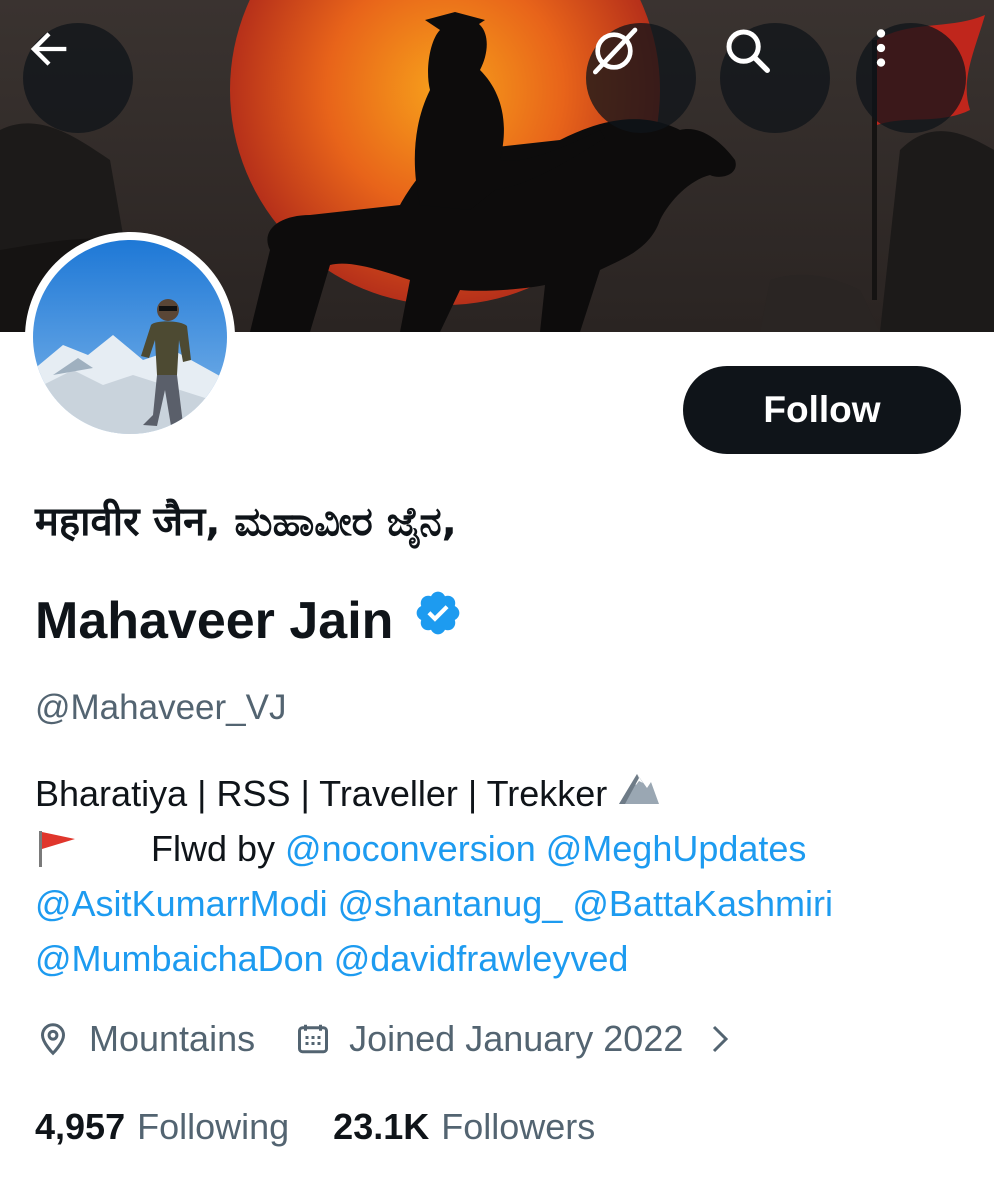  What do you see at coordinates (881, 48) in the screenshot?
I see `more-vertical-icon` at bounding box center [881, 48].